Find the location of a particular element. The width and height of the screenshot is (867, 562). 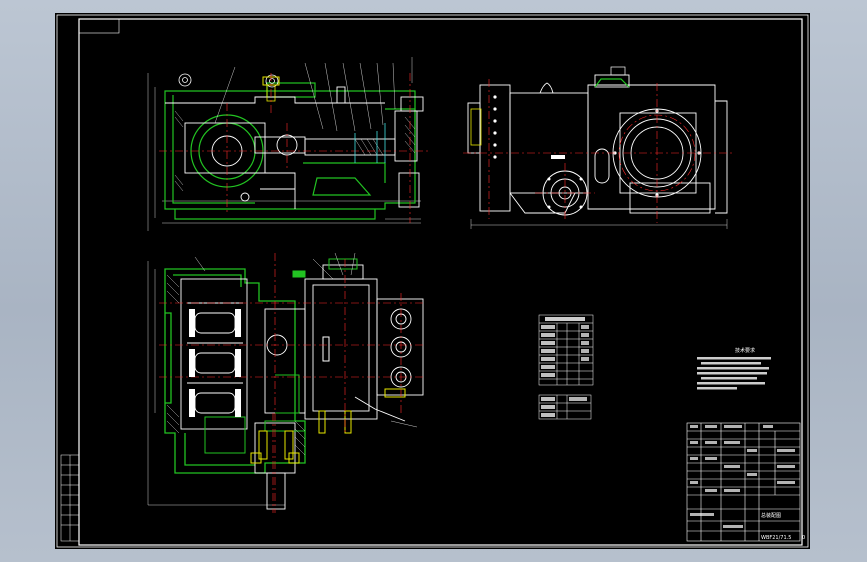

title-block-code: WBF21/71.5 is located at coordinates (776, 538).